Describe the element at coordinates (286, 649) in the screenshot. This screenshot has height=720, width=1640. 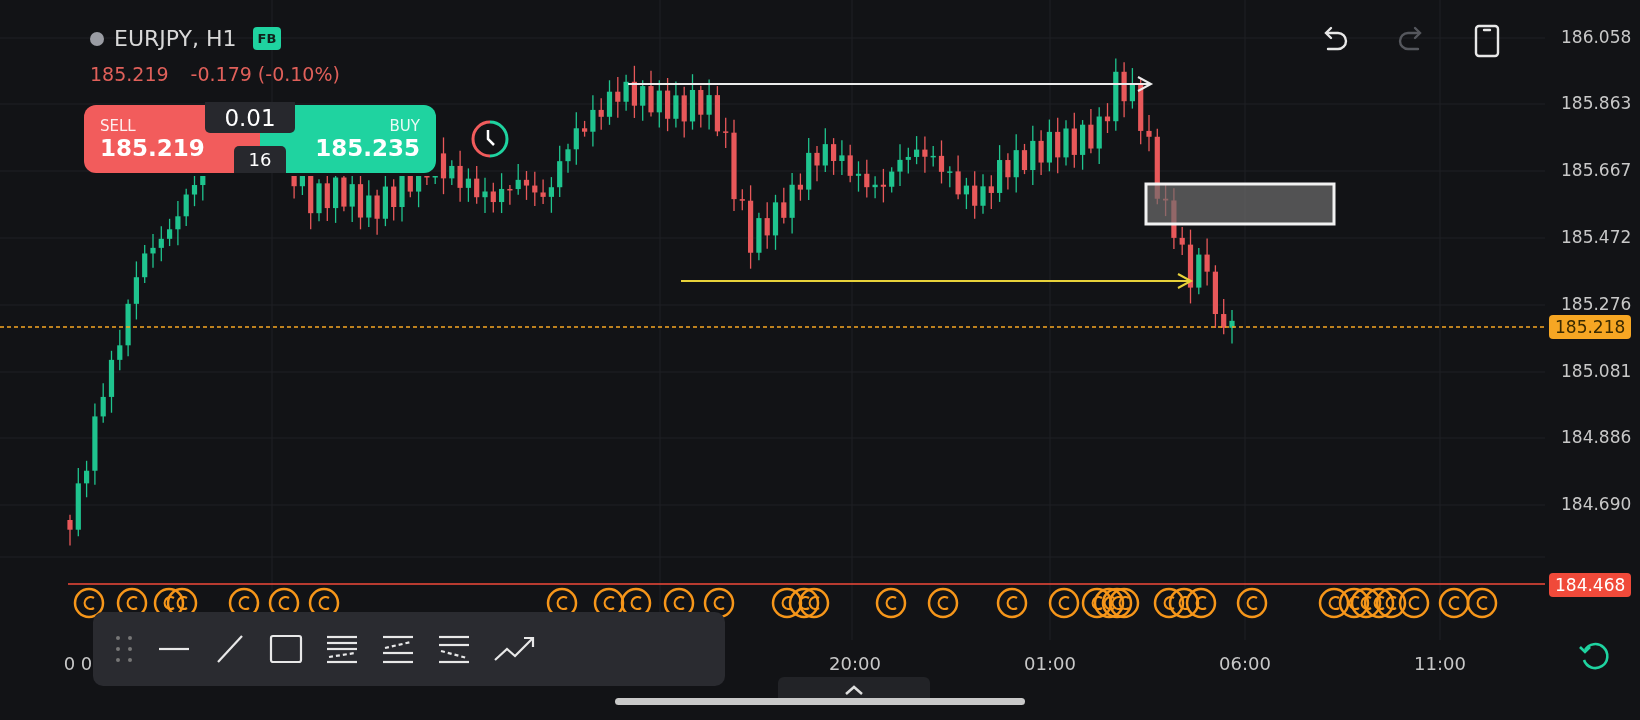
I see `rectangle-icon` at that location.